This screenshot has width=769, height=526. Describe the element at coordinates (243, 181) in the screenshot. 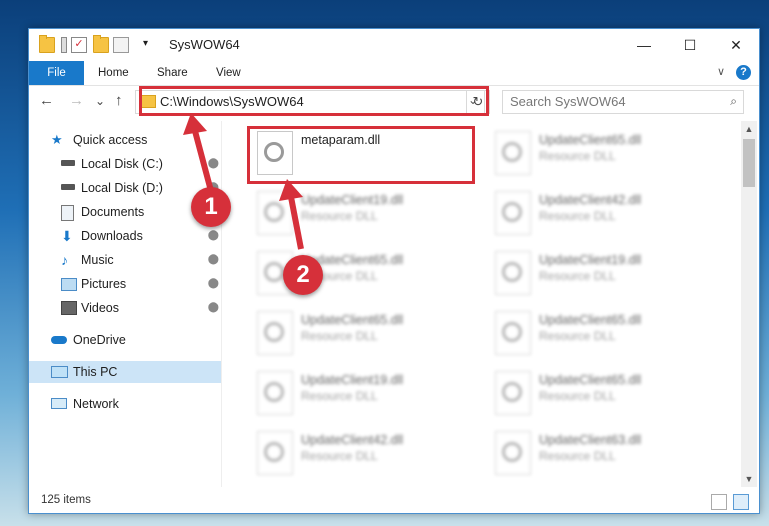

I see `annotation-arrows` at that location.